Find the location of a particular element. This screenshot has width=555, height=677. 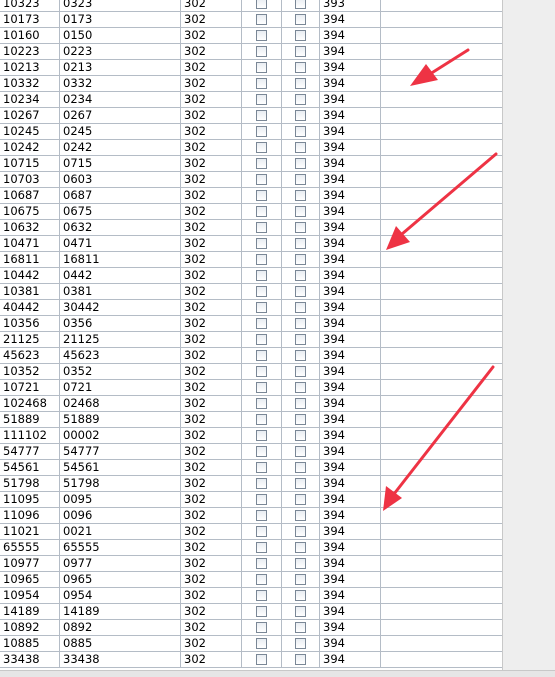

table-row: 65555 65555 302 394 is located at coordinates (251, 548).